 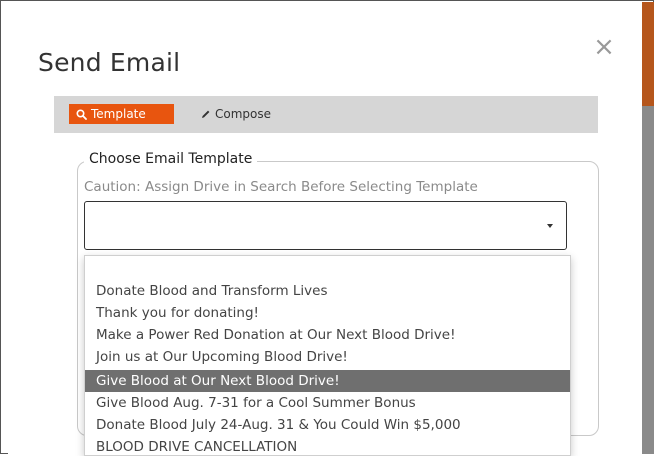 What do you see at coordinates (327, 445) in the screenshot?
I see `dropdown-option: BLOOD DRIVE CANCELLATION` at bounding box center [327, 445].